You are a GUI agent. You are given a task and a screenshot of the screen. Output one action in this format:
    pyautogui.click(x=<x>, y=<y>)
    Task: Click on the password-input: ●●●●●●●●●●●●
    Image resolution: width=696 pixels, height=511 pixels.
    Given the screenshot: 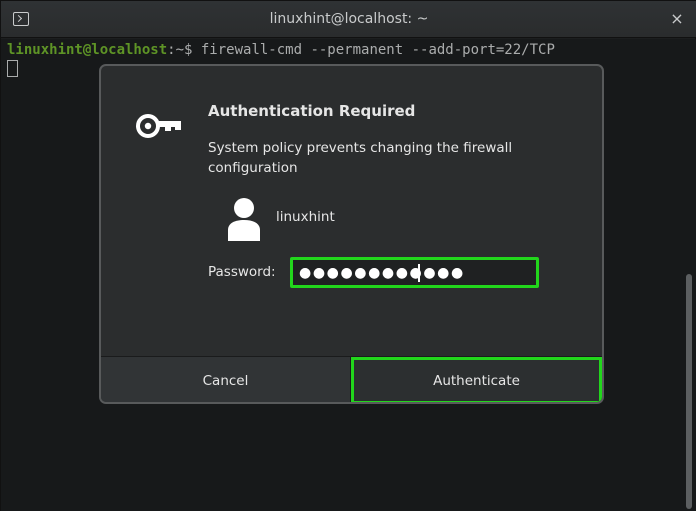 What is the action you would take?
    pyautogui.click(x=414, y=272)
    